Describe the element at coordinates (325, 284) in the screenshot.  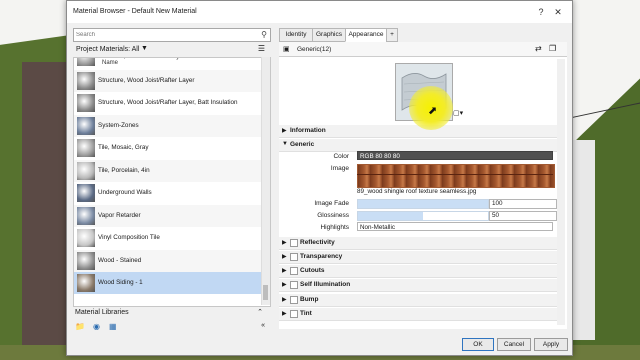
I see `section-self-illumination-label: Self Illumination` at that location.